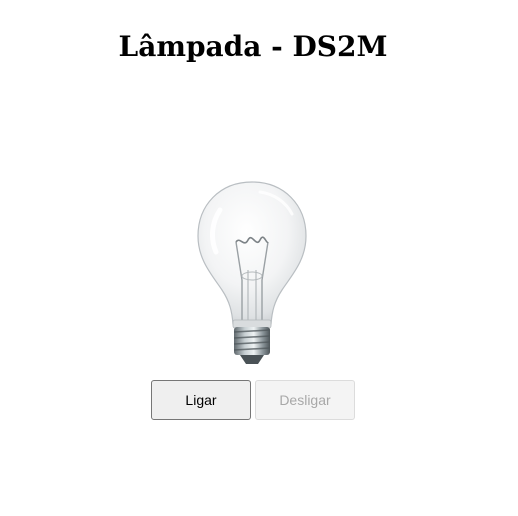 The width and height of the screenshot is (518, 516). I want to click on light-bulb-icon, so click(252, 272).